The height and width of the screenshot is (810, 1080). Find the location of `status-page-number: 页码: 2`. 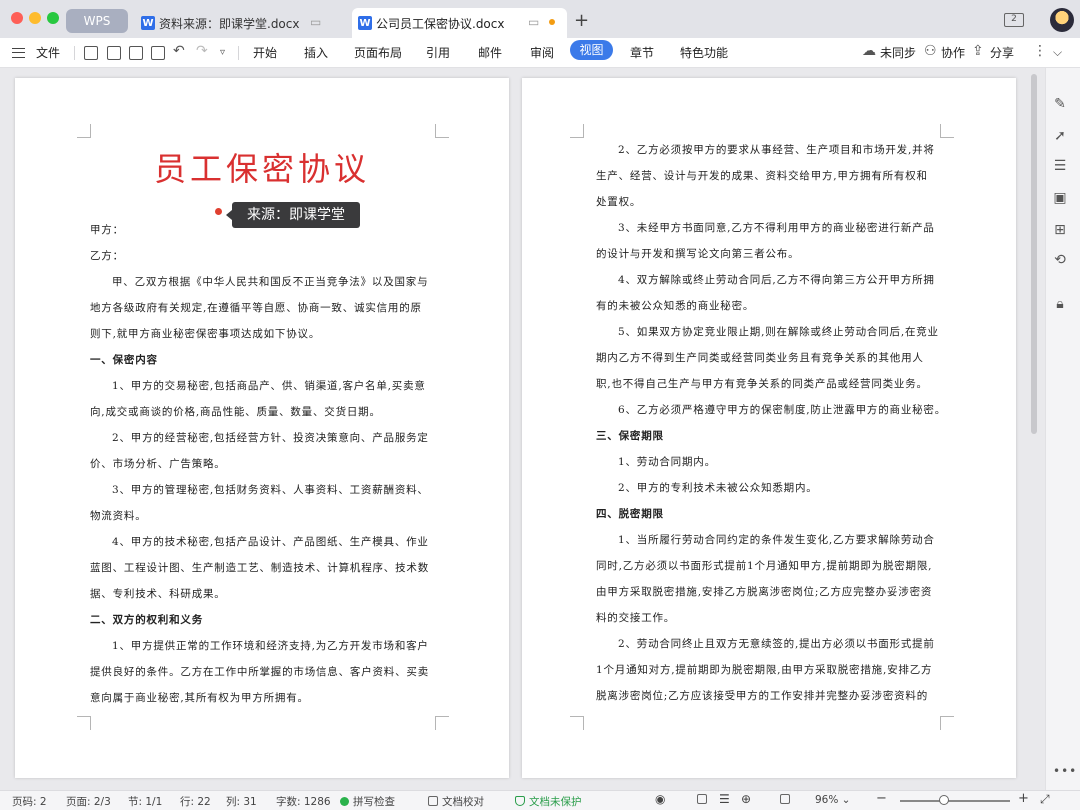

status-page-number: 页码: 2 is located at coordinates (29, 801).